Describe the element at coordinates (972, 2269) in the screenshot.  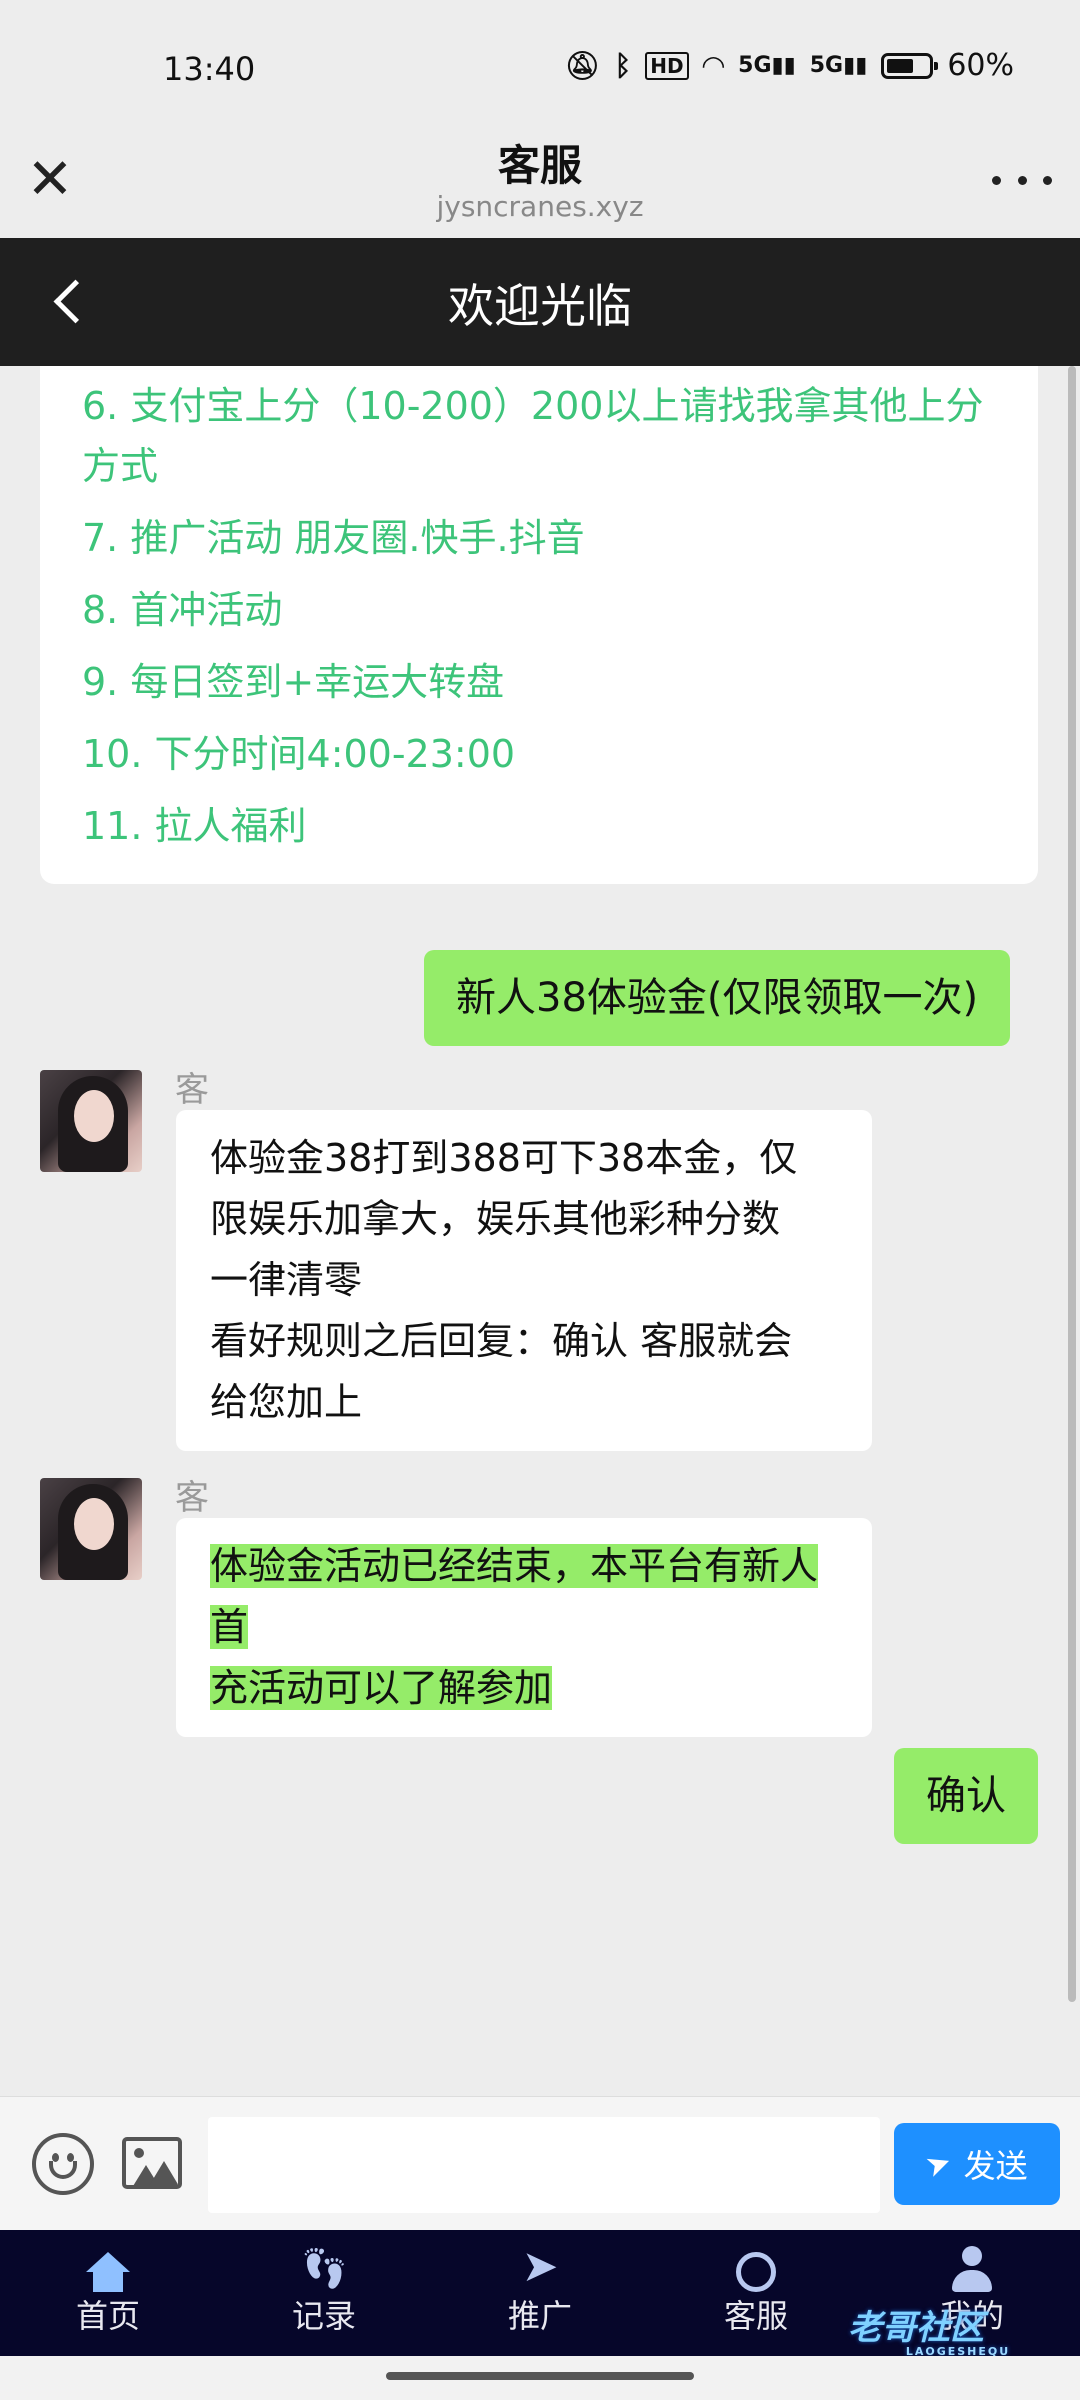
I see `user-icon` at that location.